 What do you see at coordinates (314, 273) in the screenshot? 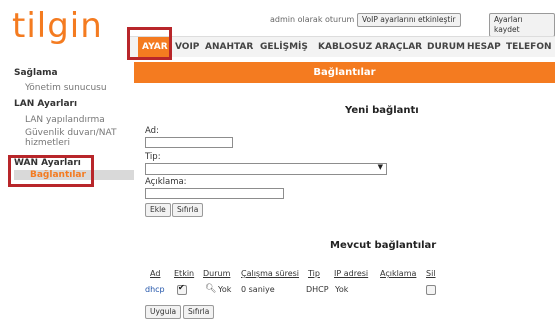
I see `col-header-tip: Tip` at bounding box center [314, 273].